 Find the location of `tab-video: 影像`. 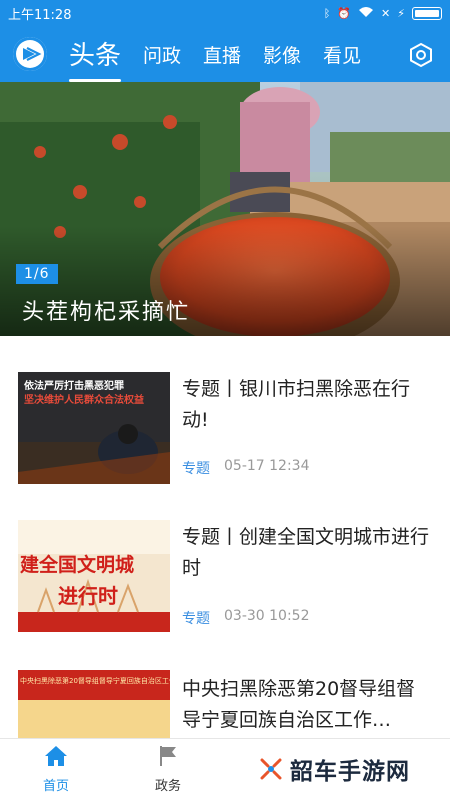

tab-video: 影像 is located at coordinates (282, 61).